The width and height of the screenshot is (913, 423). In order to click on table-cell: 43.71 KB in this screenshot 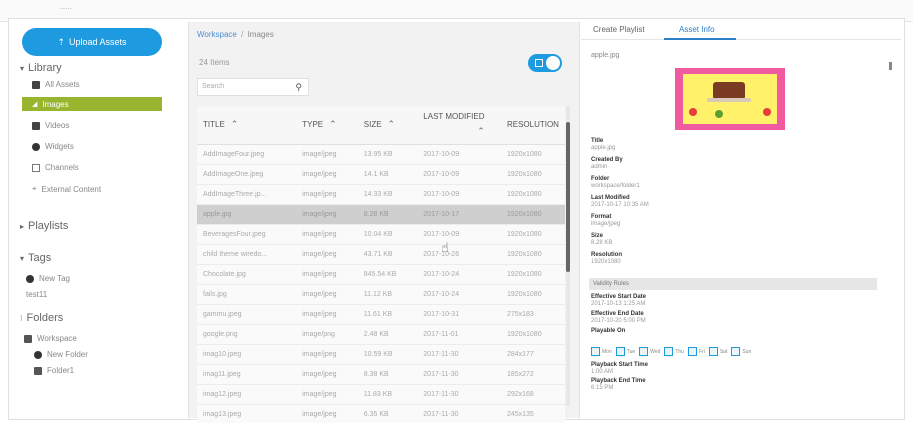, I will do `click(387, 254)`.